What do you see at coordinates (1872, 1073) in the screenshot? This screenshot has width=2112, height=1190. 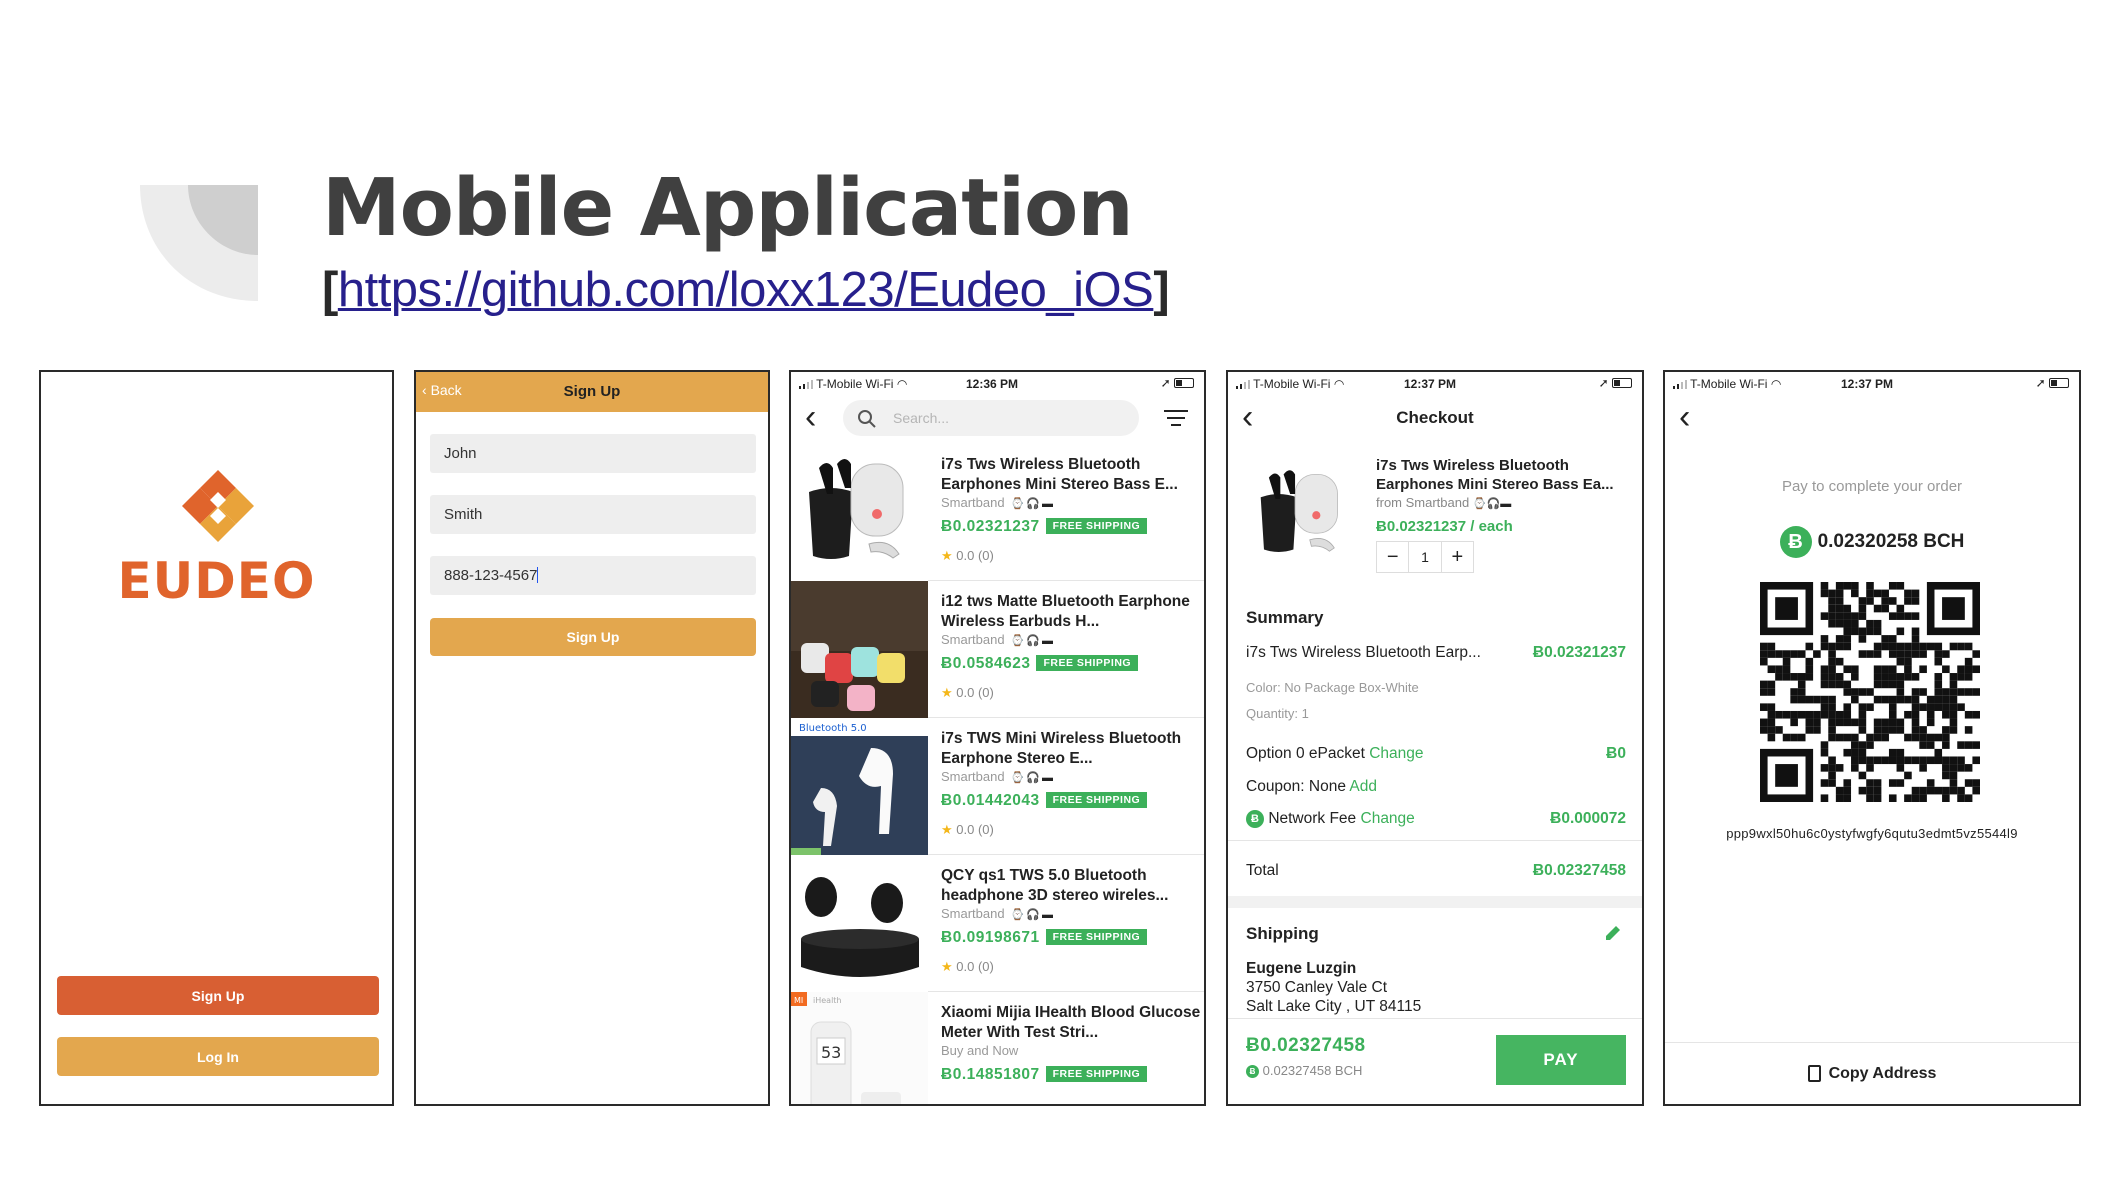 I see `copy-address-button: Copy Address` at bounding box center [1872, 1073].